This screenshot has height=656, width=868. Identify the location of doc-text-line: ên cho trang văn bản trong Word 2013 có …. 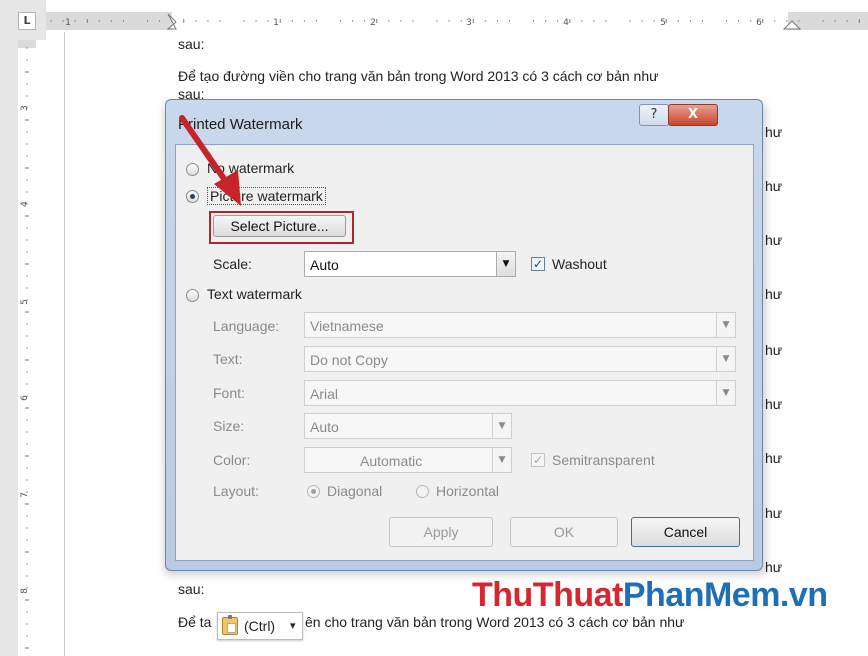
(495, 622).